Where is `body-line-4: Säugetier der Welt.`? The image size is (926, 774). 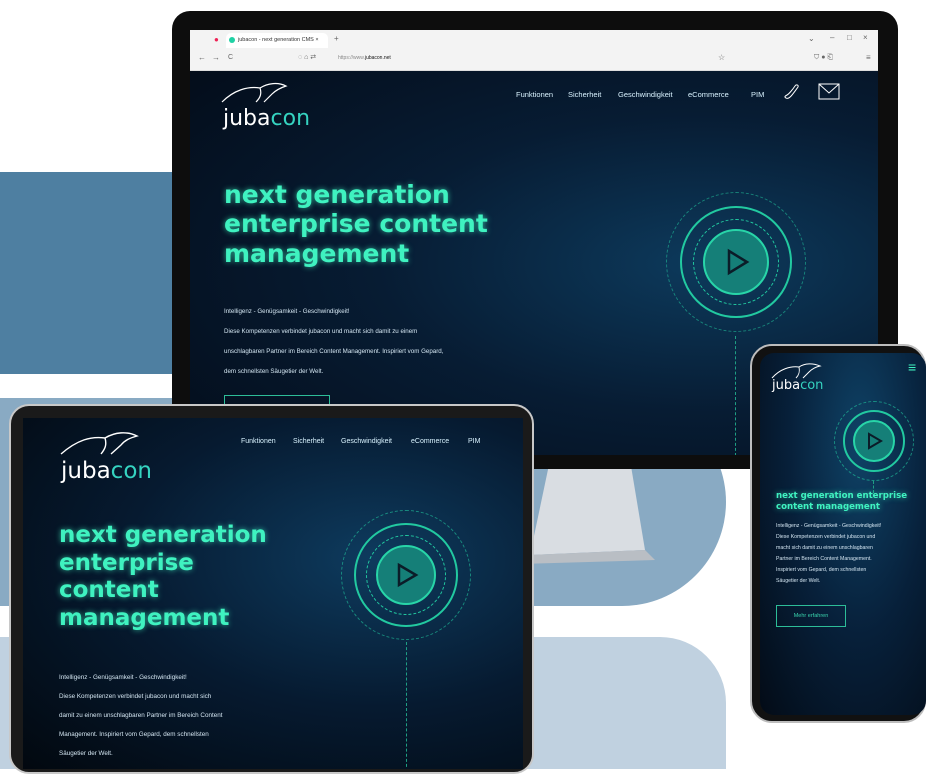 body-line-4: Säugetier der Welt. is located at coordinates (86, 753).